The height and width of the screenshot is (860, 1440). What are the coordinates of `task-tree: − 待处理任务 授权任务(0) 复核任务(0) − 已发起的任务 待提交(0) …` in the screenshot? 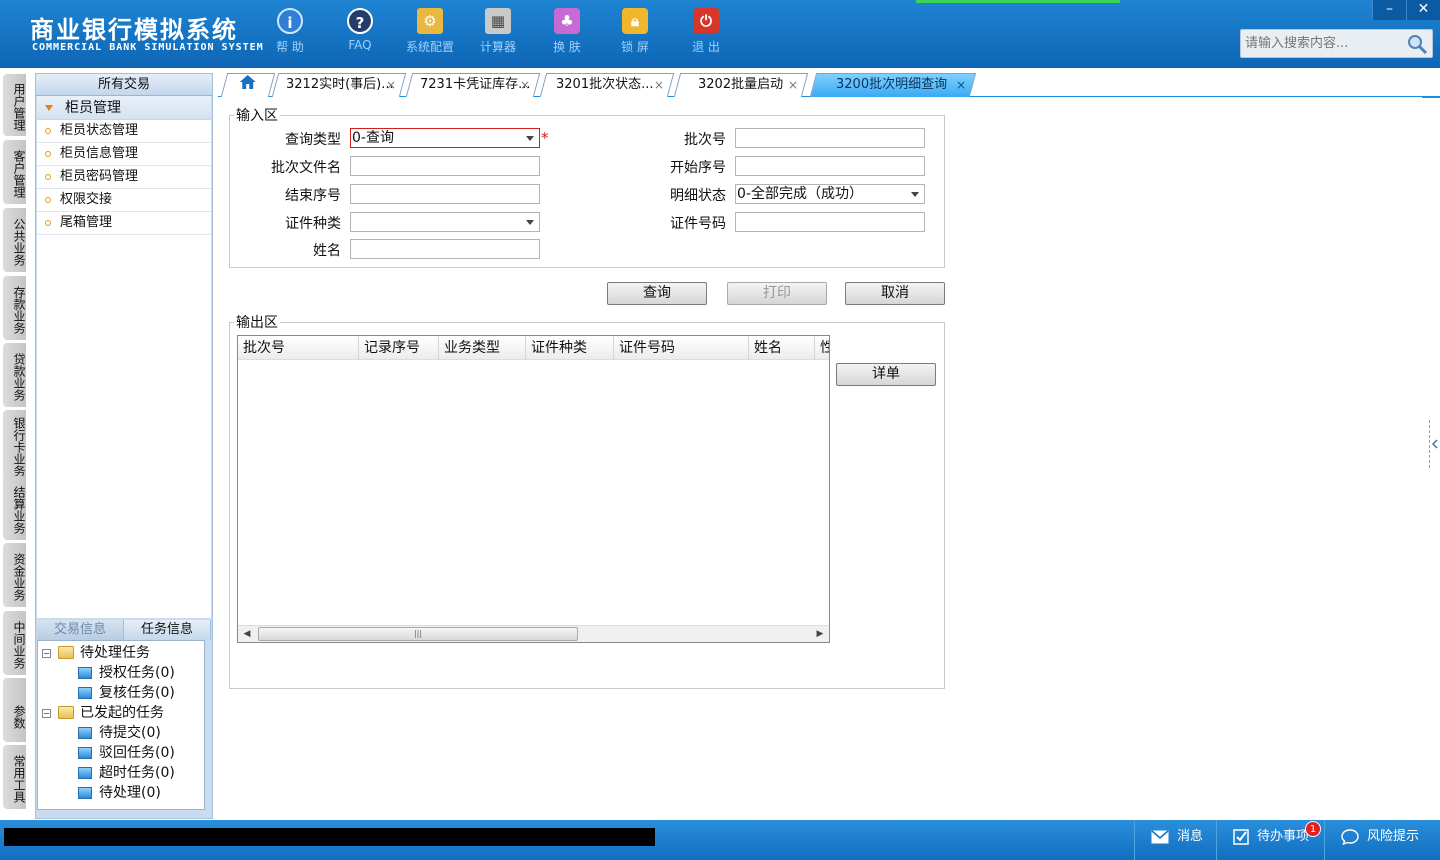 It's located at (121, 725).